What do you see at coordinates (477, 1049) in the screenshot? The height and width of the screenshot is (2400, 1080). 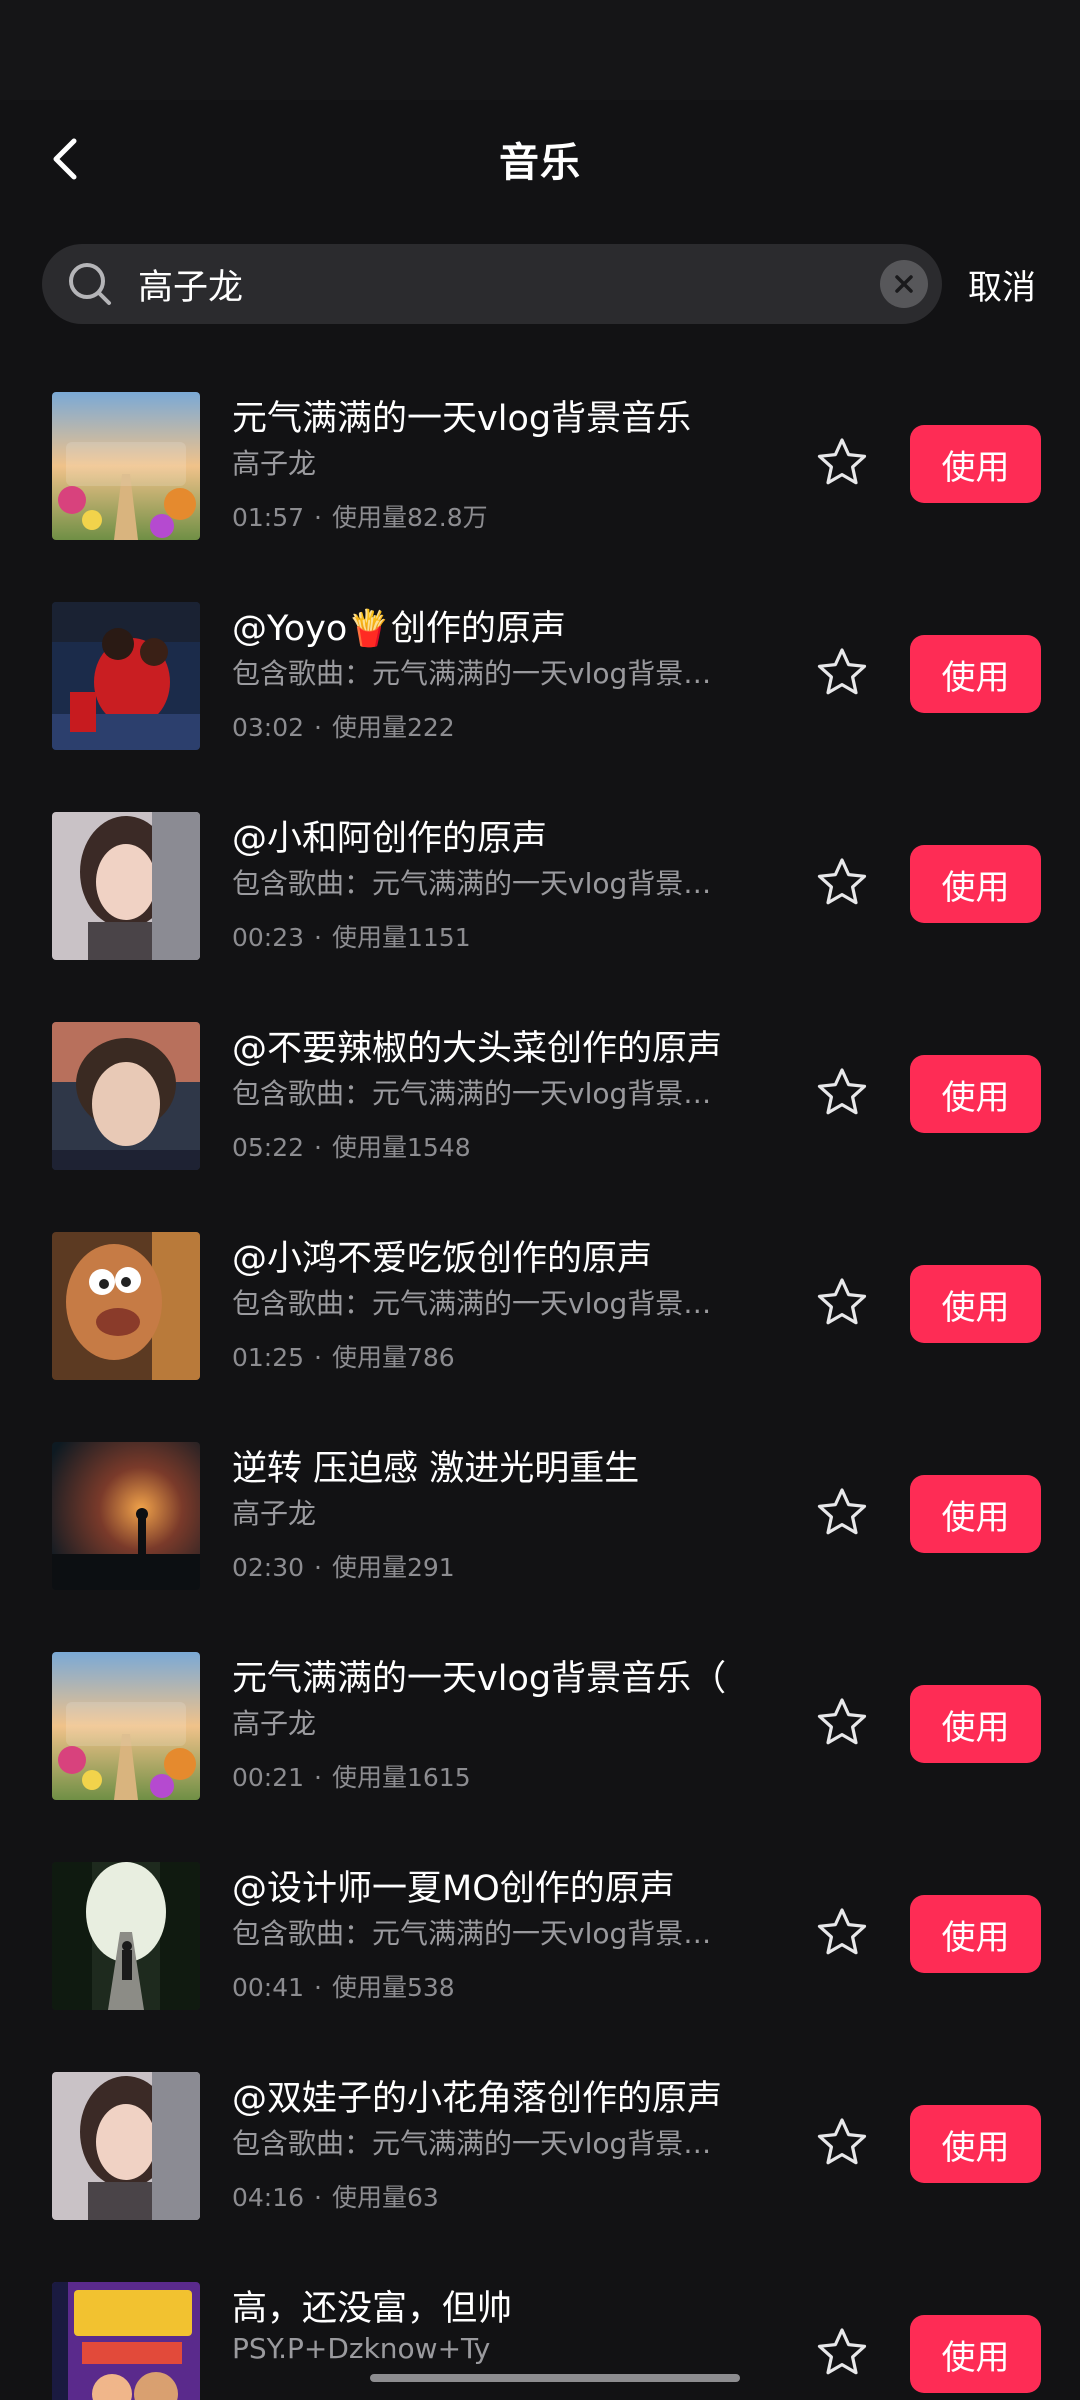 I see `track-title: @不要辣椒的大头菜创作的原声` at bounding box center [477, 1049].